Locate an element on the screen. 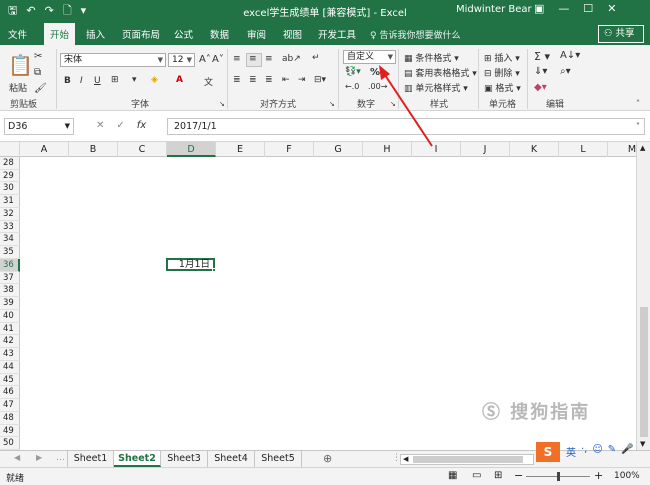  column-header: H is located at coordinates (387, 149).